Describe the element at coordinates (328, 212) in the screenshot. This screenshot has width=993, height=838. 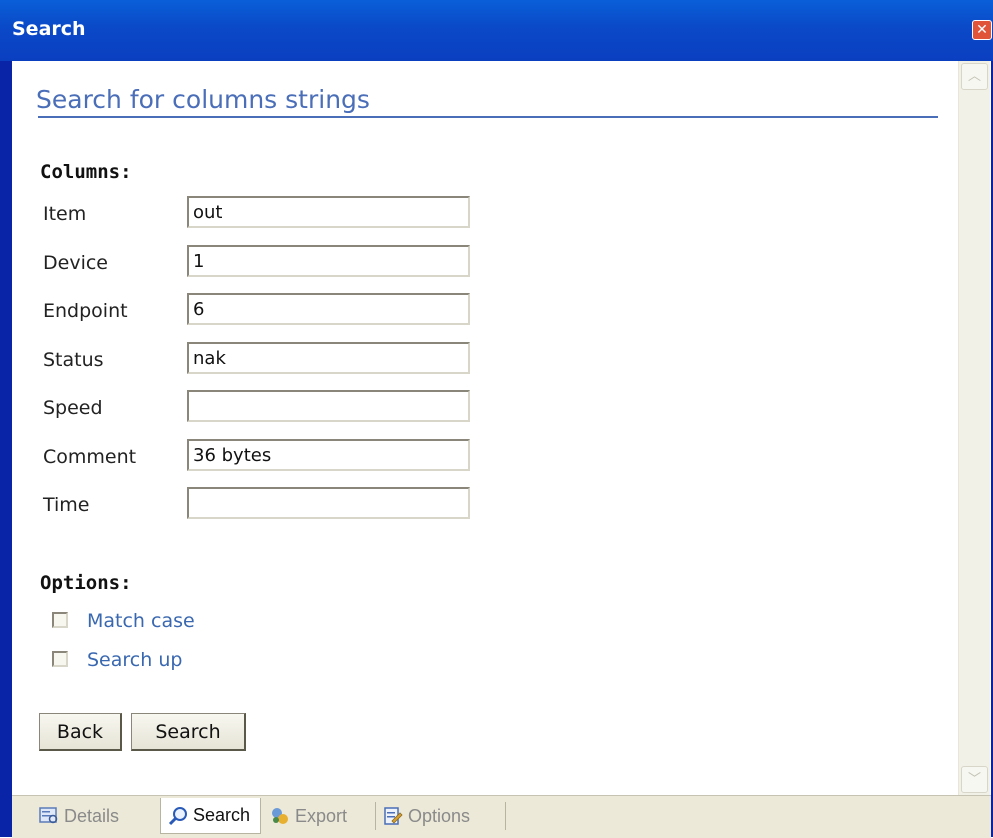
I see `item-field` at that location.